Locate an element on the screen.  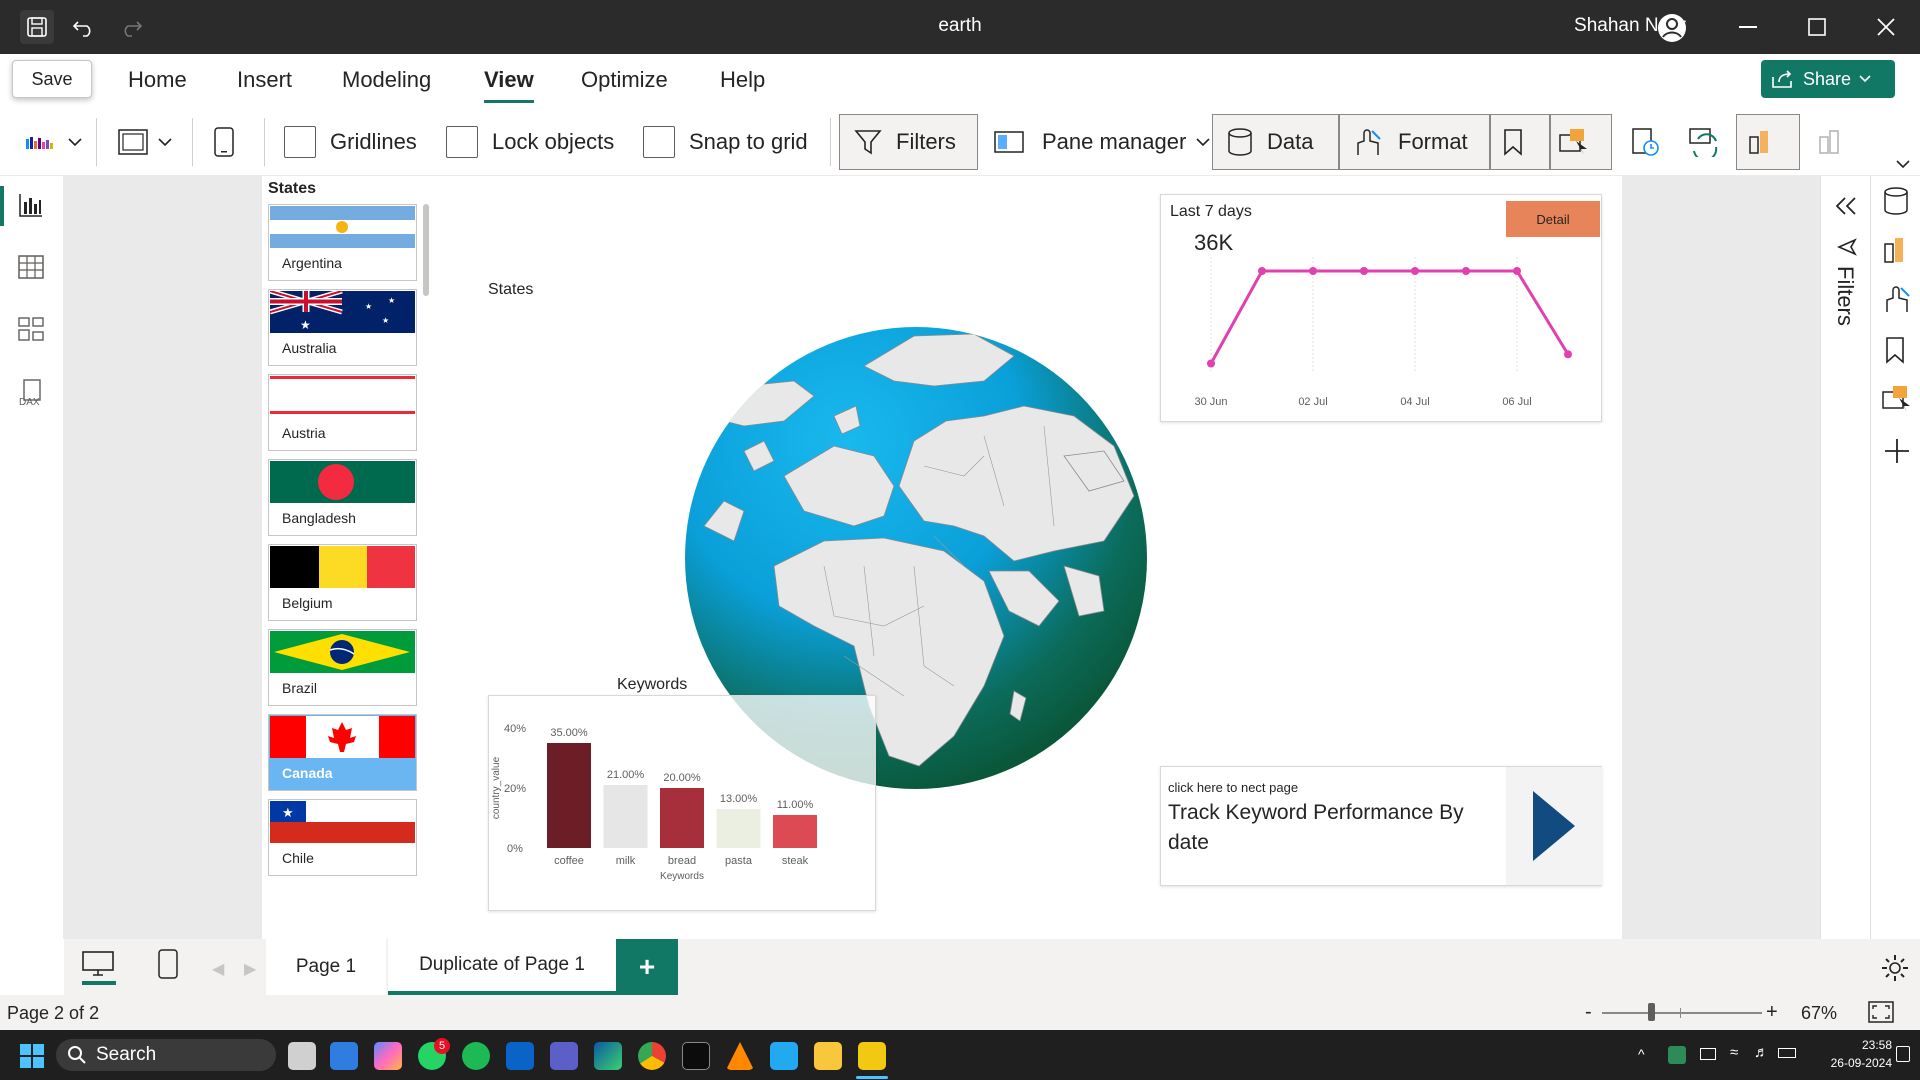
share-button: Share is located at coordinates (1828, 79).